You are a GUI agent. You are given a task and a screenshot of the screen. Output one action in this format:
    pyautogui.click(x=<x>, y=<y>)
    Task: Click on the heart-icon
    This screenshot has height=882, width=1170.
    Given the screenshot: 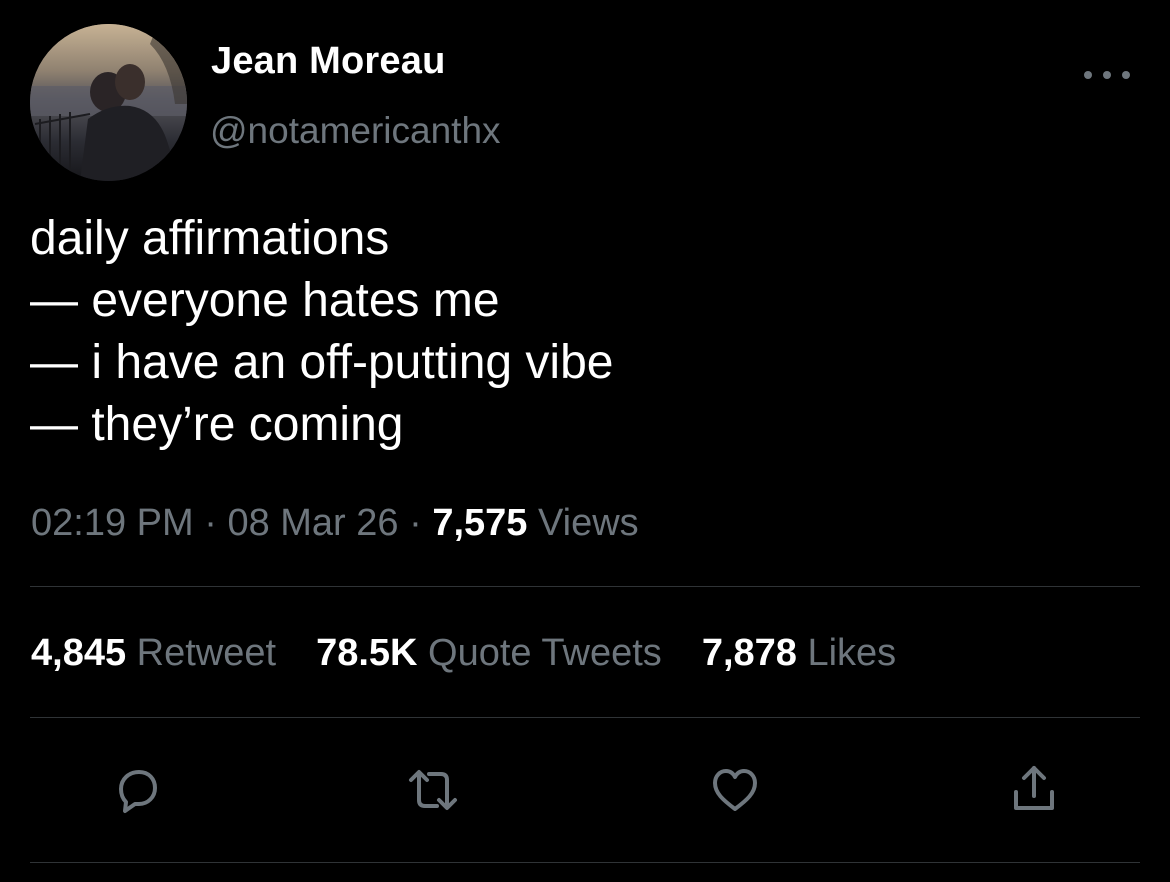 What is the action you would take?
    pyautogui.click(x=735, y=790)
    